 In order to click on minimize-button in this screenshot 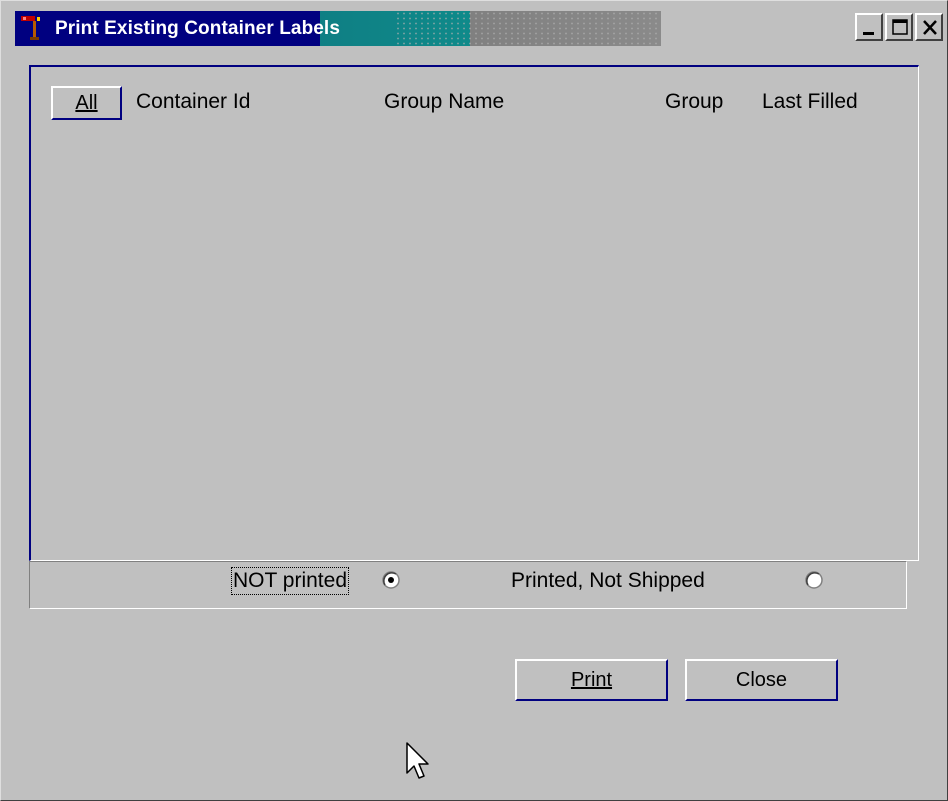, I will do `click(869, 27)`.